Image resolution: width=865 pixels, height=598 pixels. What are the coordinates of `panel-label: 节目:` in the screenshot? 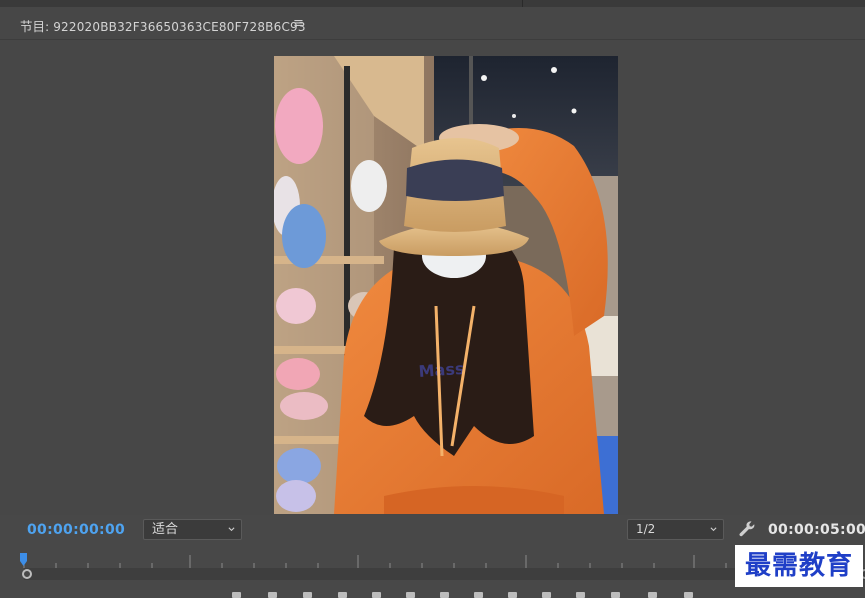 It's located at (35, 26).